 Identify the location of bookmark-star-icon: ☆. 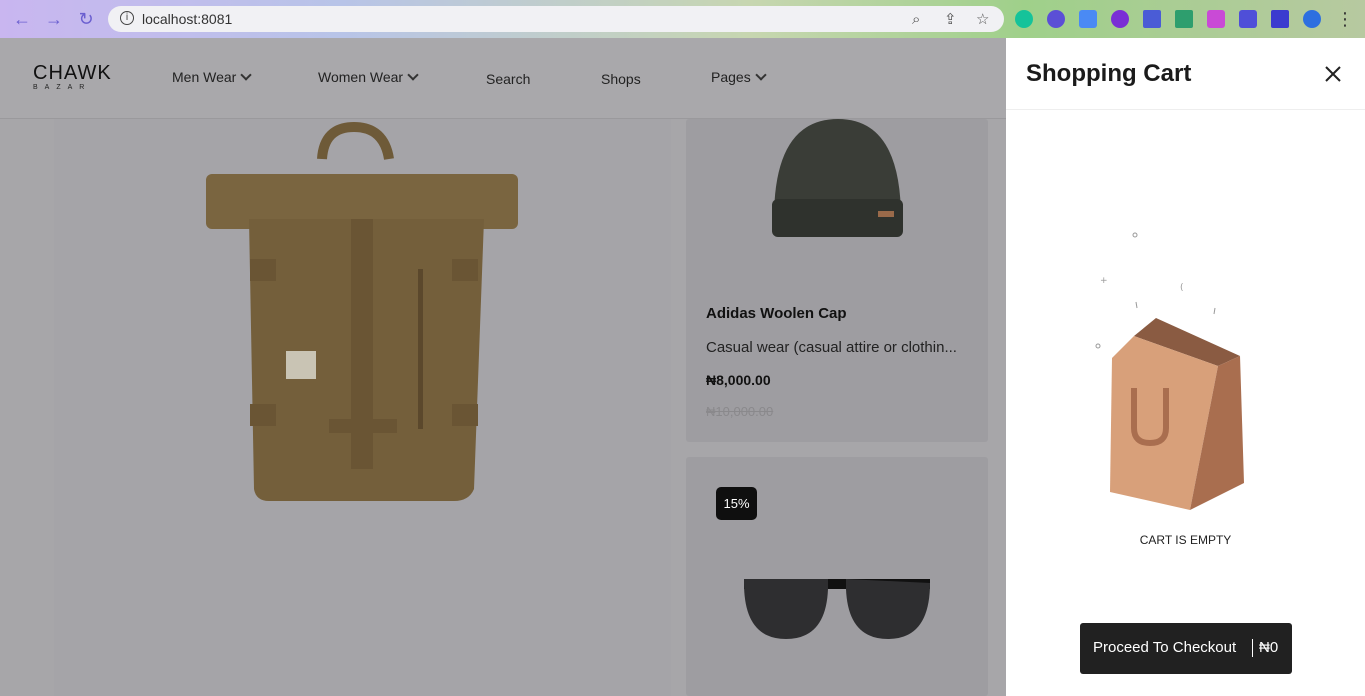
(982, 19).